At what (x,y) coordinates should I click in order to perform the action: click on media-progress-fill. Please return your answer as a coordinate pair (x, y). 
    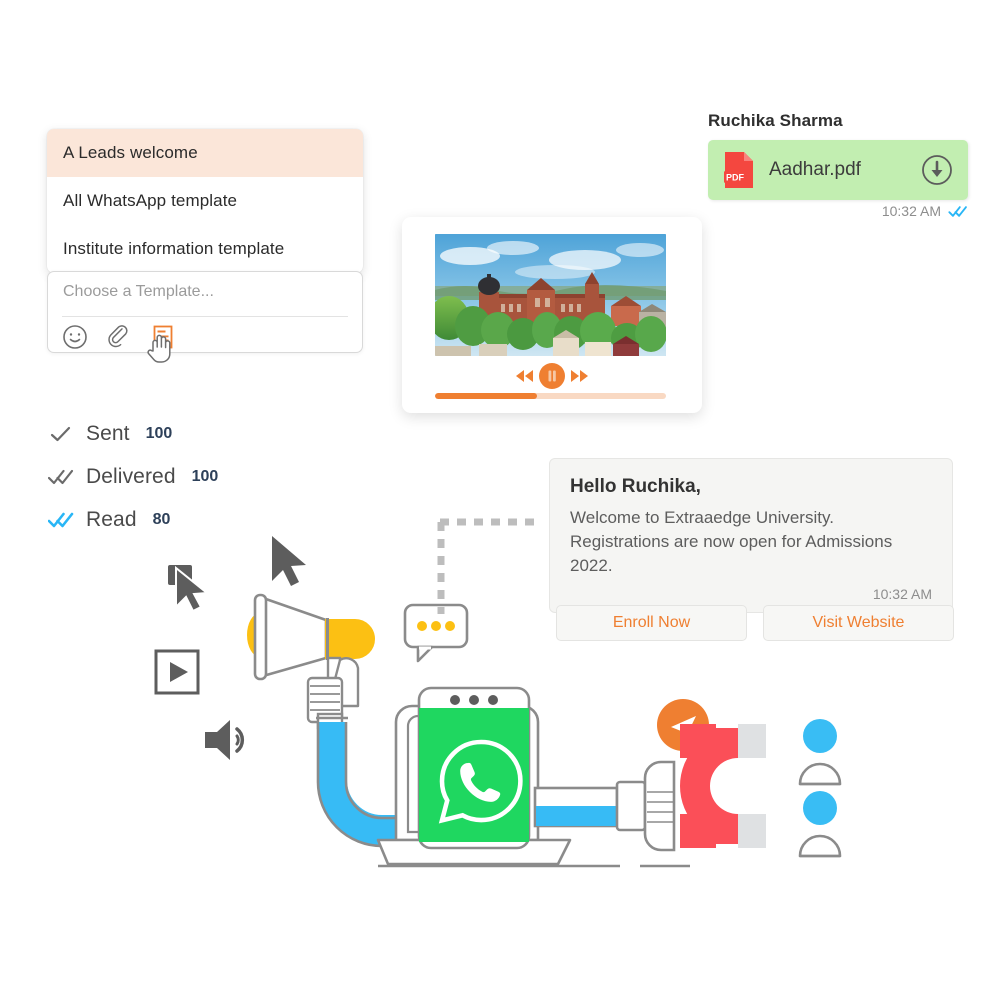
    Looking at the image, I should click on (486, 396).